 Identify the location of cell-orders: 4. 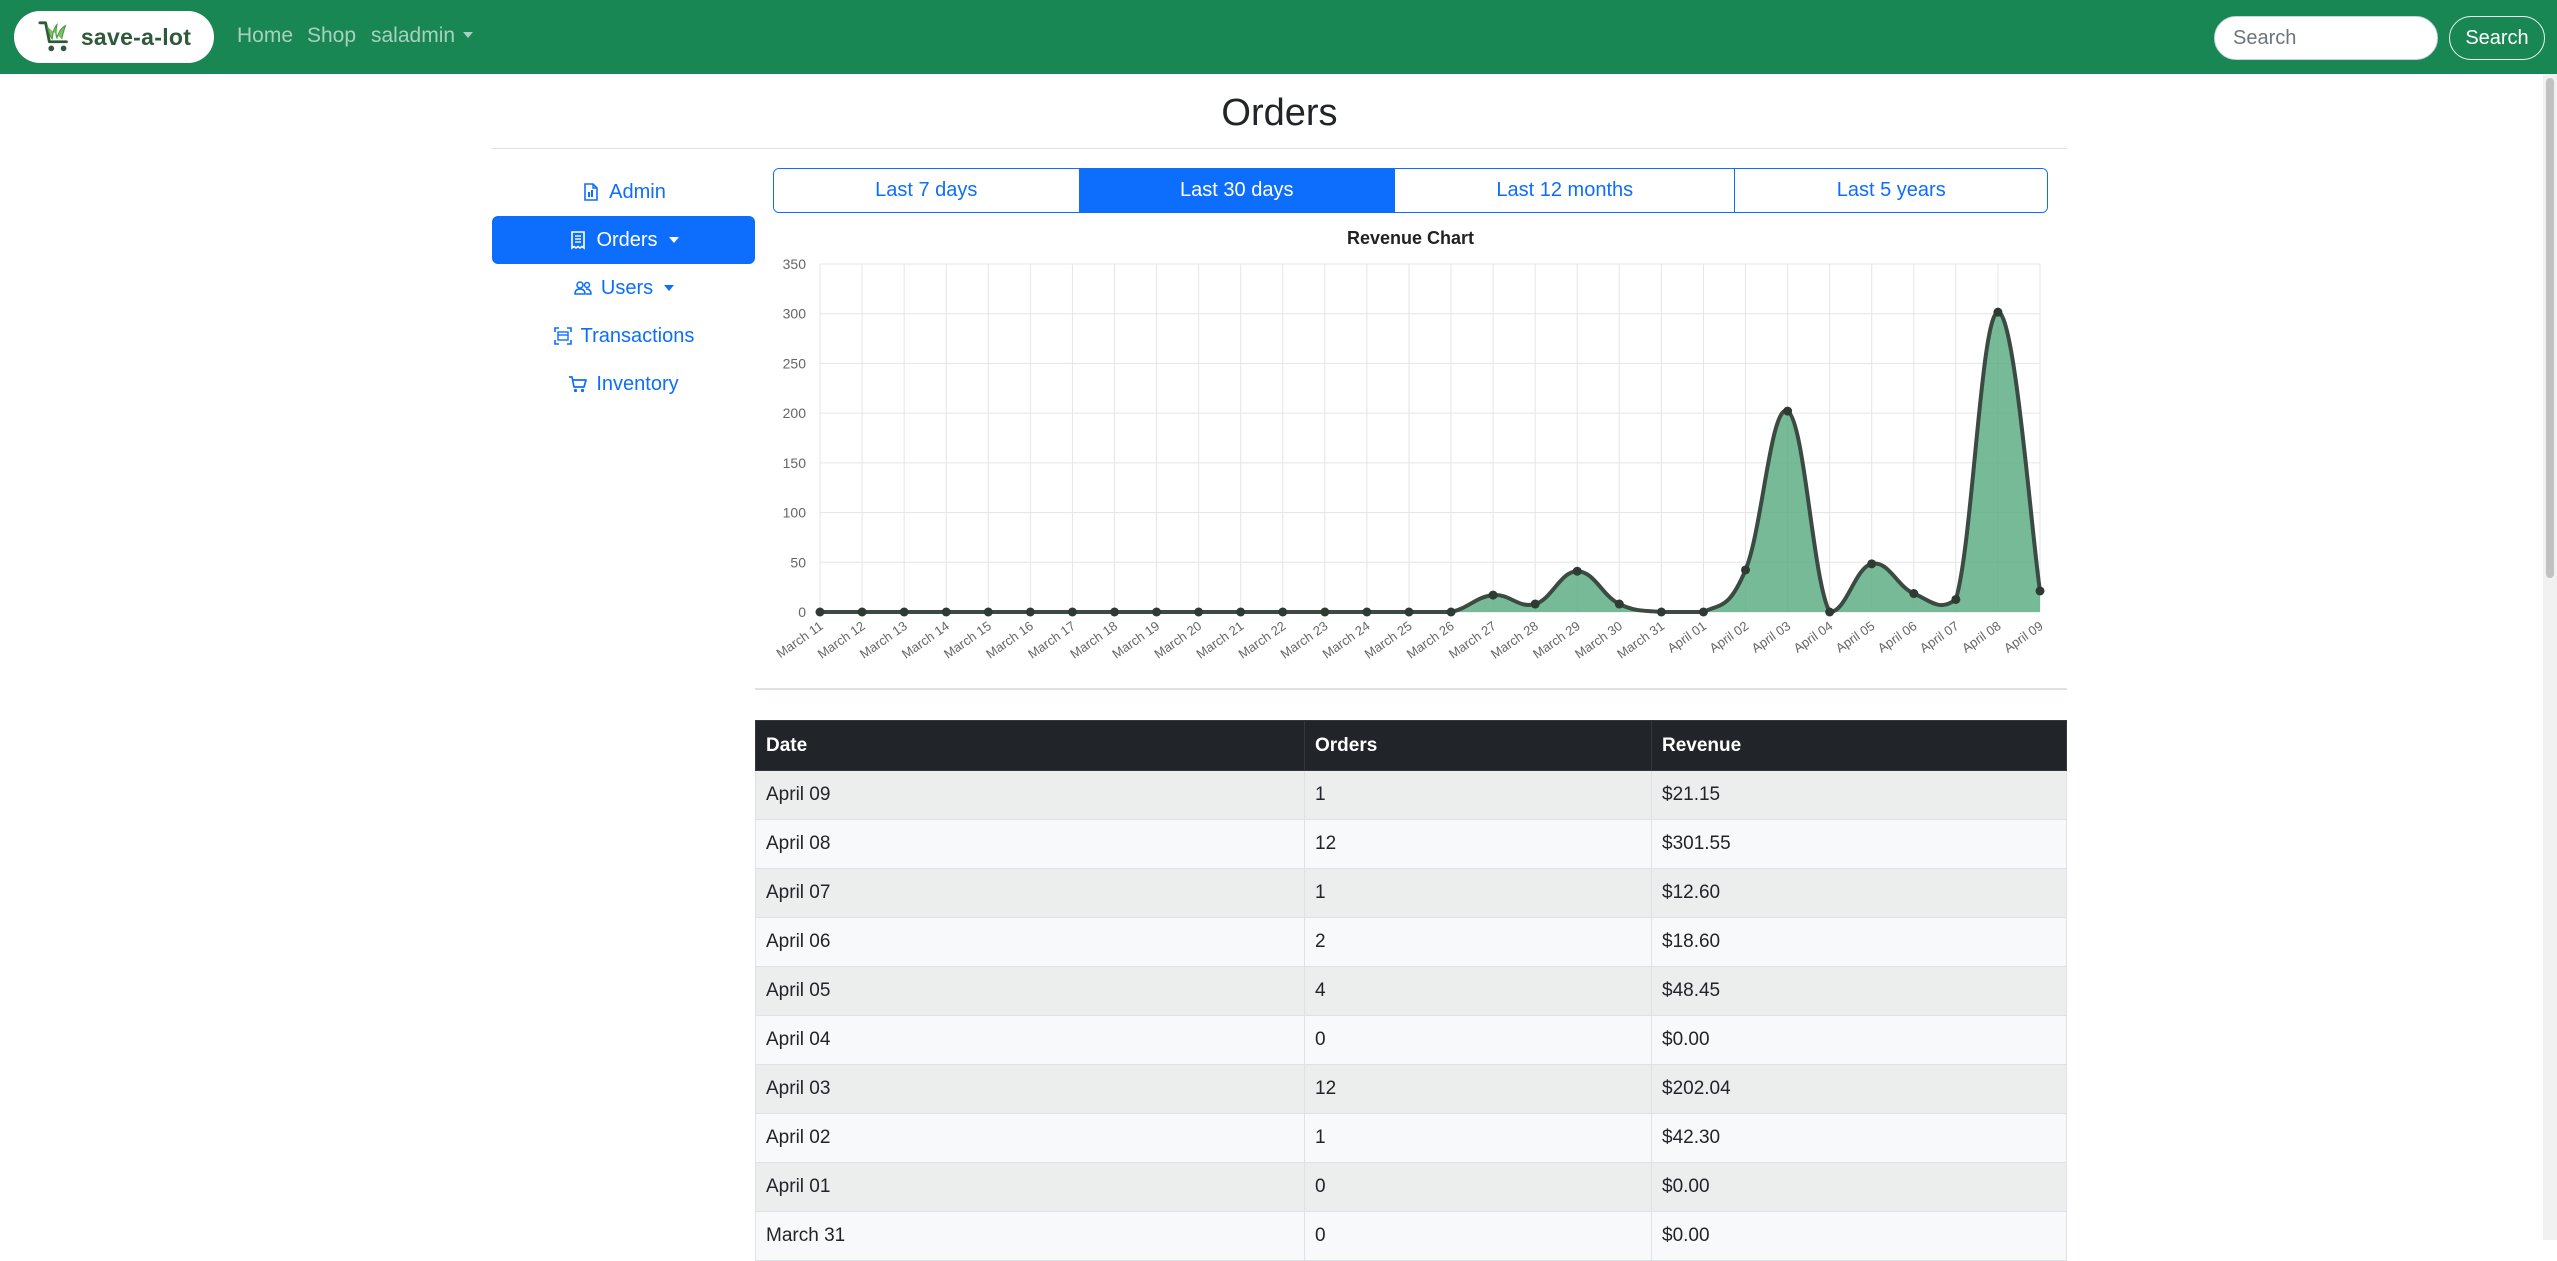
(1478, 991).